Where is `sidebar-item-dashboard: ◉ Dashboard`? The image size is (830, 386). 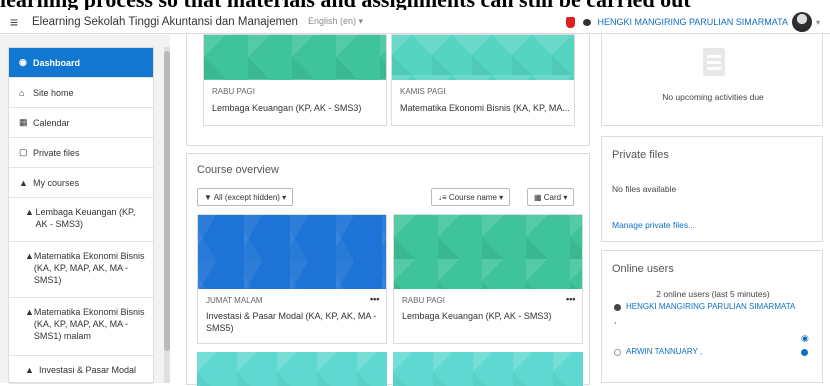
sidebar-item-dashboard: ◉ Dashboard is located at coordinates (81, 63).